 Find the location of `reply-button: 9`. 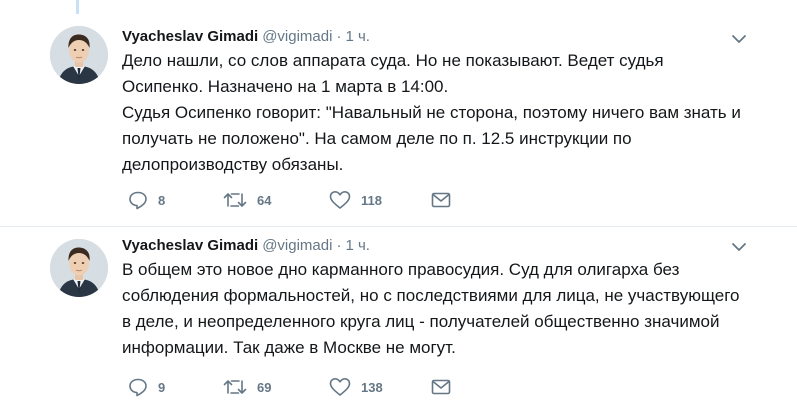

reply-button: 9 is located at coordinates (175, 387).